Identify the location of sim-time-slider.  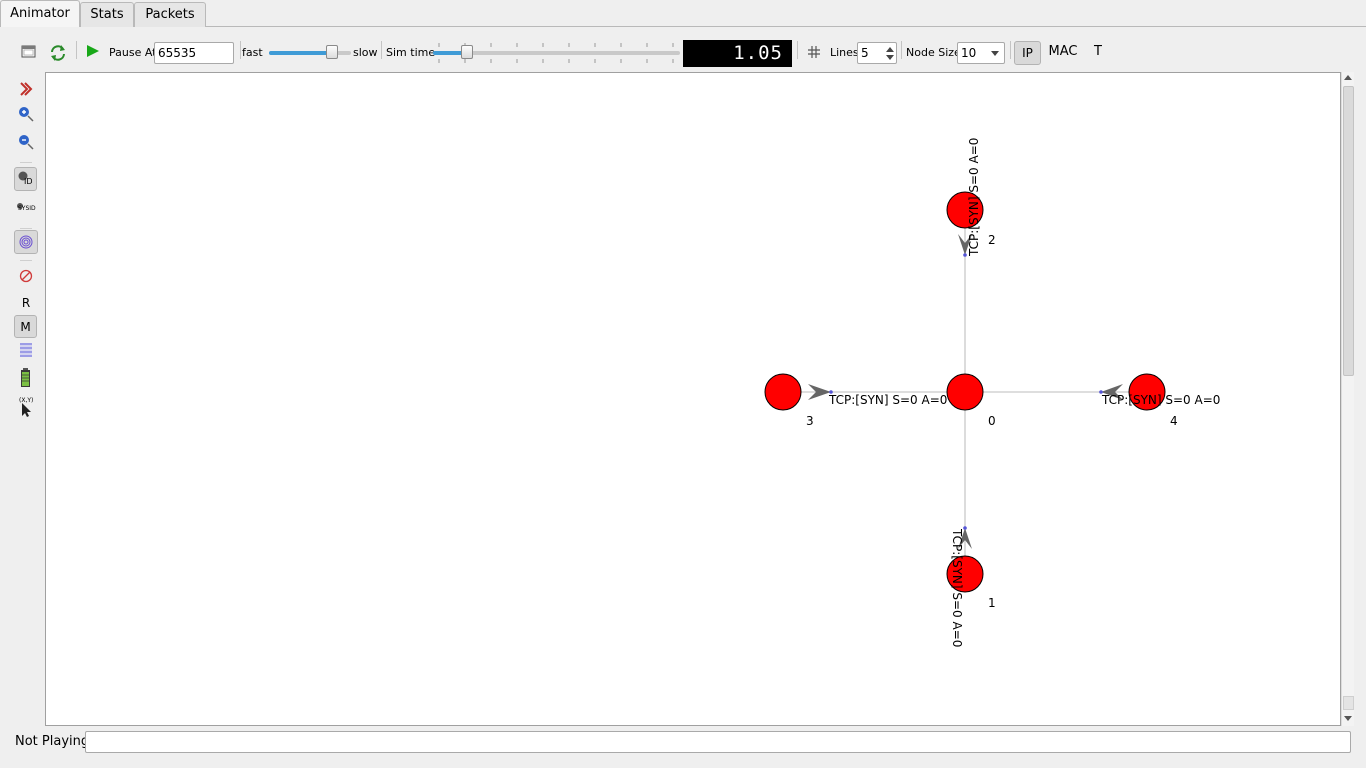
(556, 54).